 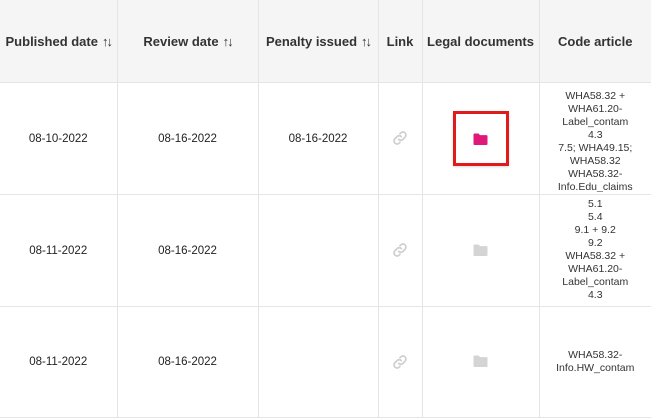 What do you see at coordinates (188, 41) in the screenshot?
I see `col-header-review-date: Review date ↑↓` at bounding box center [188, 41].